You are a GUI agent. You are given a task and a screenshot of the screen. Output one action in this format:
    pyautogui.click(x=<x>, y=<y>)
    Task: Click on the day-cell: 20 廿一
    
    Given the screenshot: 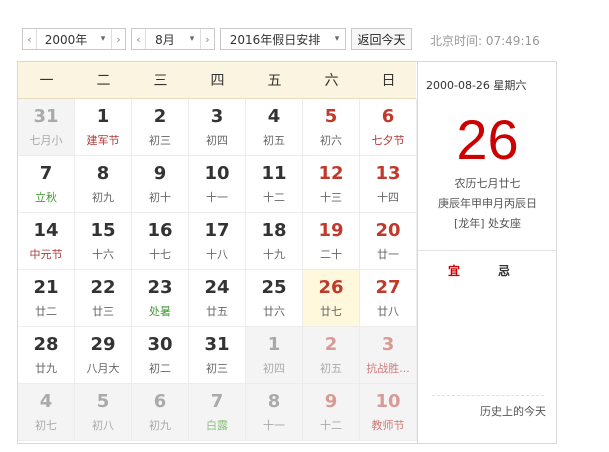 What is the action you would take?
    pyautogui.click(x=388, y=241)
    